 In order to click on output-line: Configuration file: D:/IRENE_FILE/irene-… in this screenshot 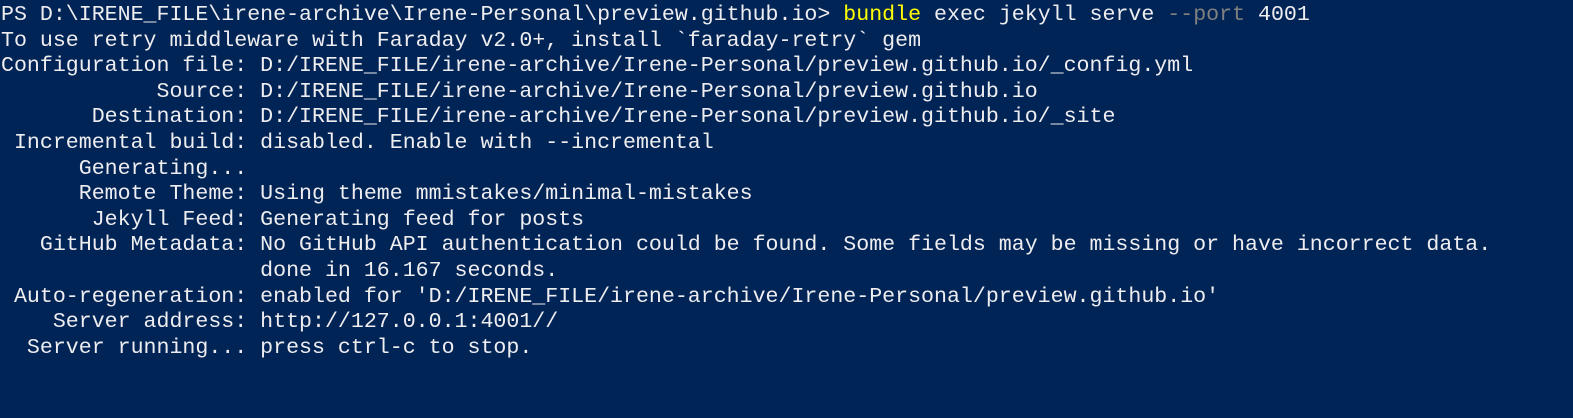, I will do `click(597, 66)`.